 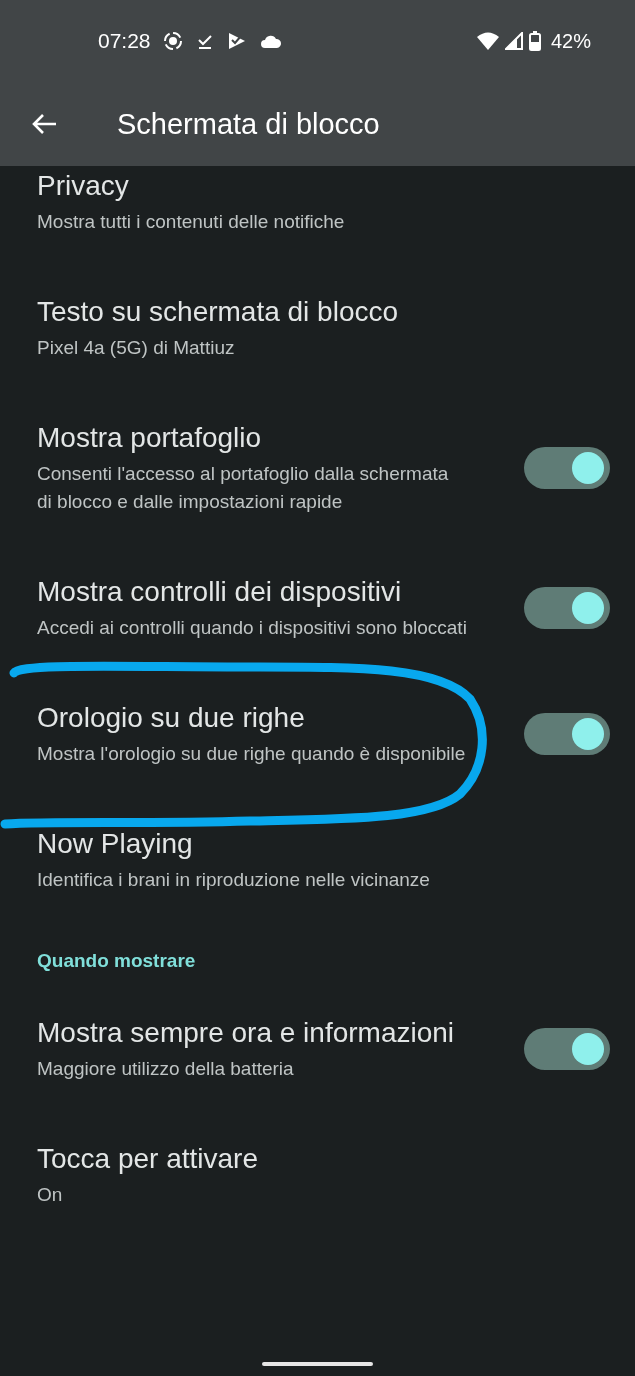 I want to click on setting-summary: On, so click(x=50, y=1195).